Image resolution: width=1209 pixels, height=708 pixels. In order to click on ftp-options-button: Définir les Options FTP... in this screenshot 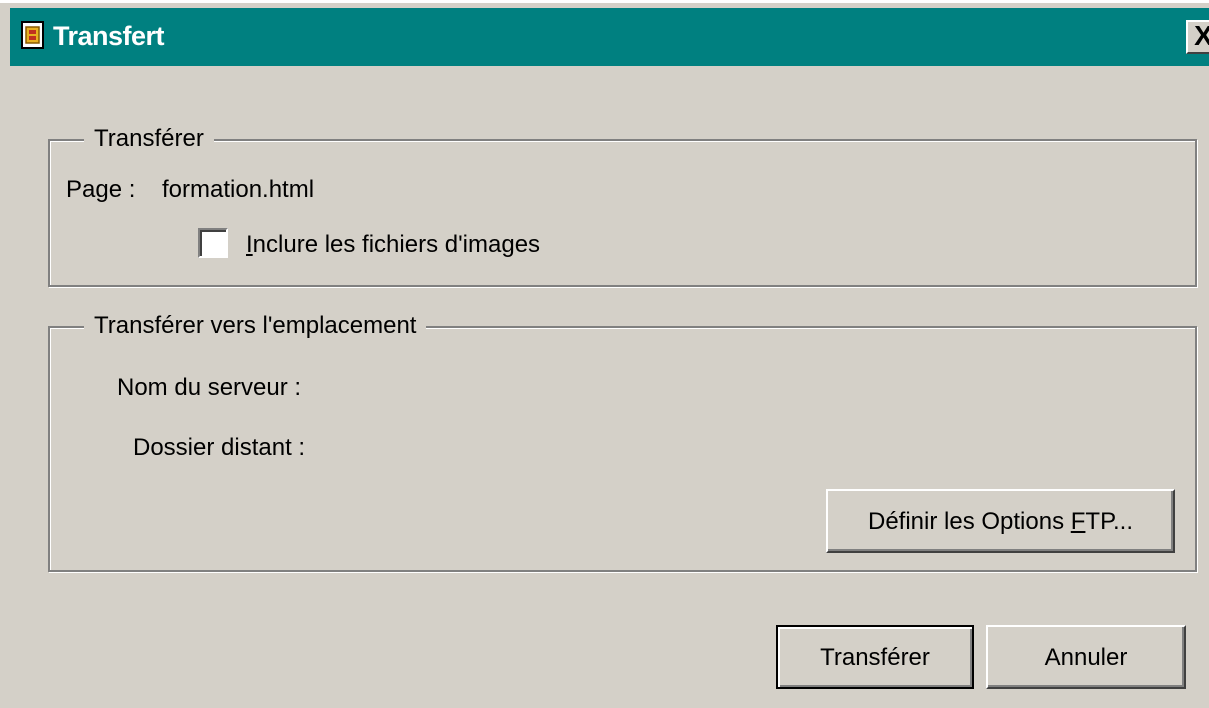, I will do `click(1000, 521)`.